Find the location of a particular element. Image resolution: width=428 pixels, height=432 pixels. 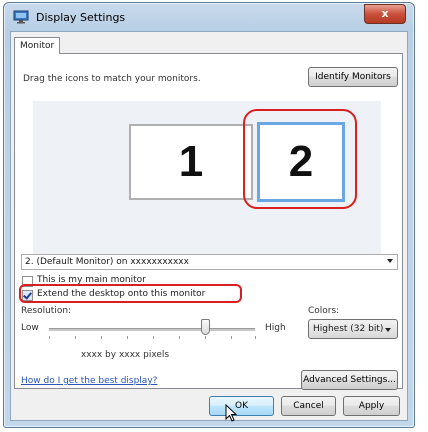

close-icon: x is located at coordinates (385, 13).